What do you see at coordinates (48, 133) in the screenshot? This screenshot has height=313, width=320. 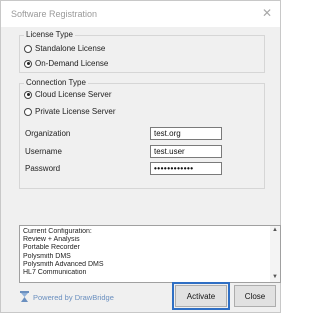 I see `organization-label: Organization` at bounding box center [48, 133].